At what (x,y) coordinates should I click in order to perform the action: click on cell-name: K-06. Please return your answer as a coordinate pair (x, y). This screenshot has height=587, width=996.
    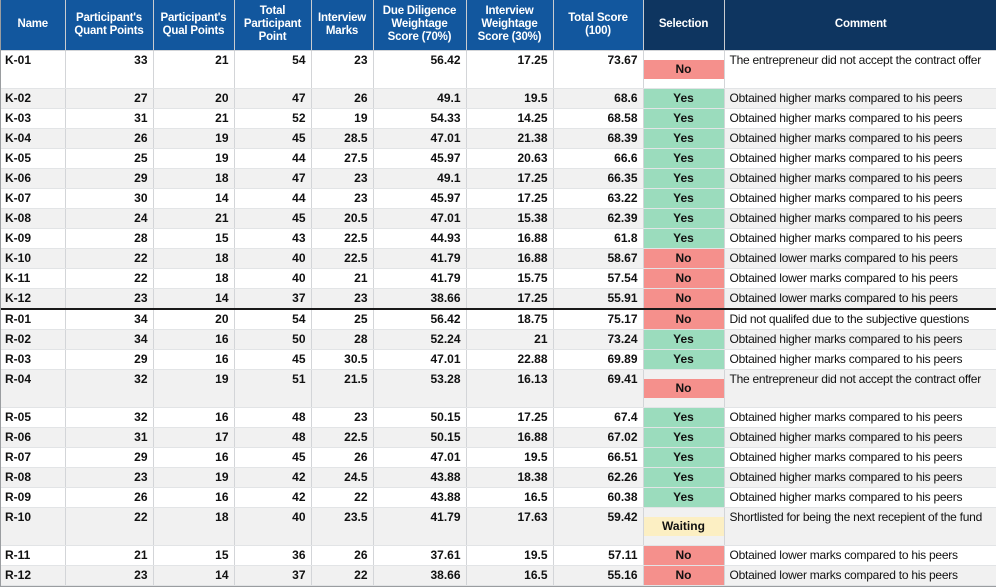
    Looking at the image, I should click on (33, 178).